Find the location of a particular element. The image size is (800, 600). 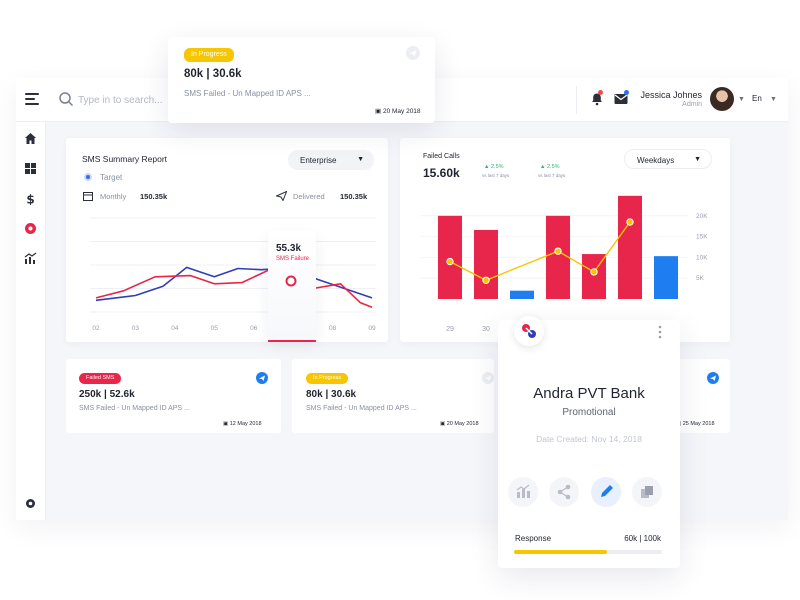

search-icon is located at coordinates (66, 99).